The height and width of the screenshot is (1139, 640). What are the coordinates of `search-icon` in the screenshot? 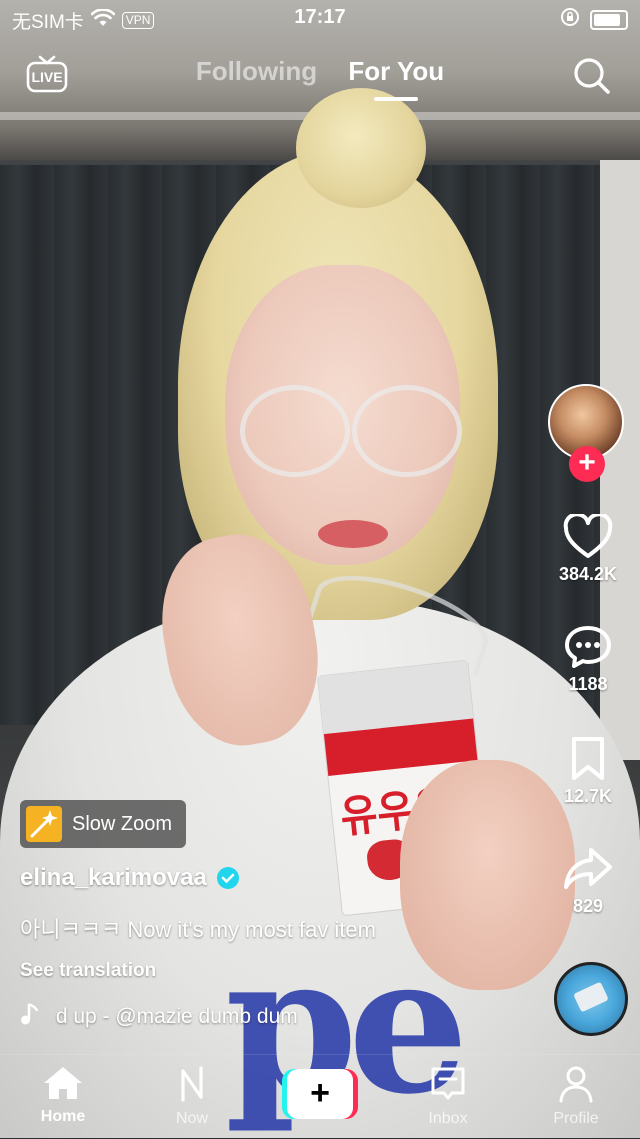 It's located at (592, 76).